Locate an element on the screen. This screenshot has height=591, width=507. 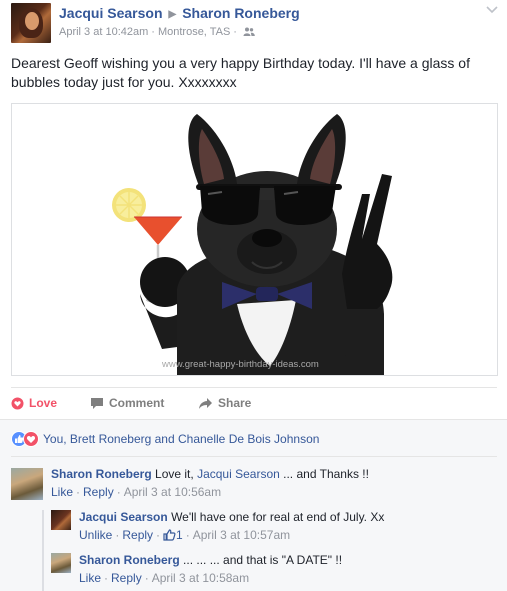
comment-text: Love it, is located at coordinates (174, 474).